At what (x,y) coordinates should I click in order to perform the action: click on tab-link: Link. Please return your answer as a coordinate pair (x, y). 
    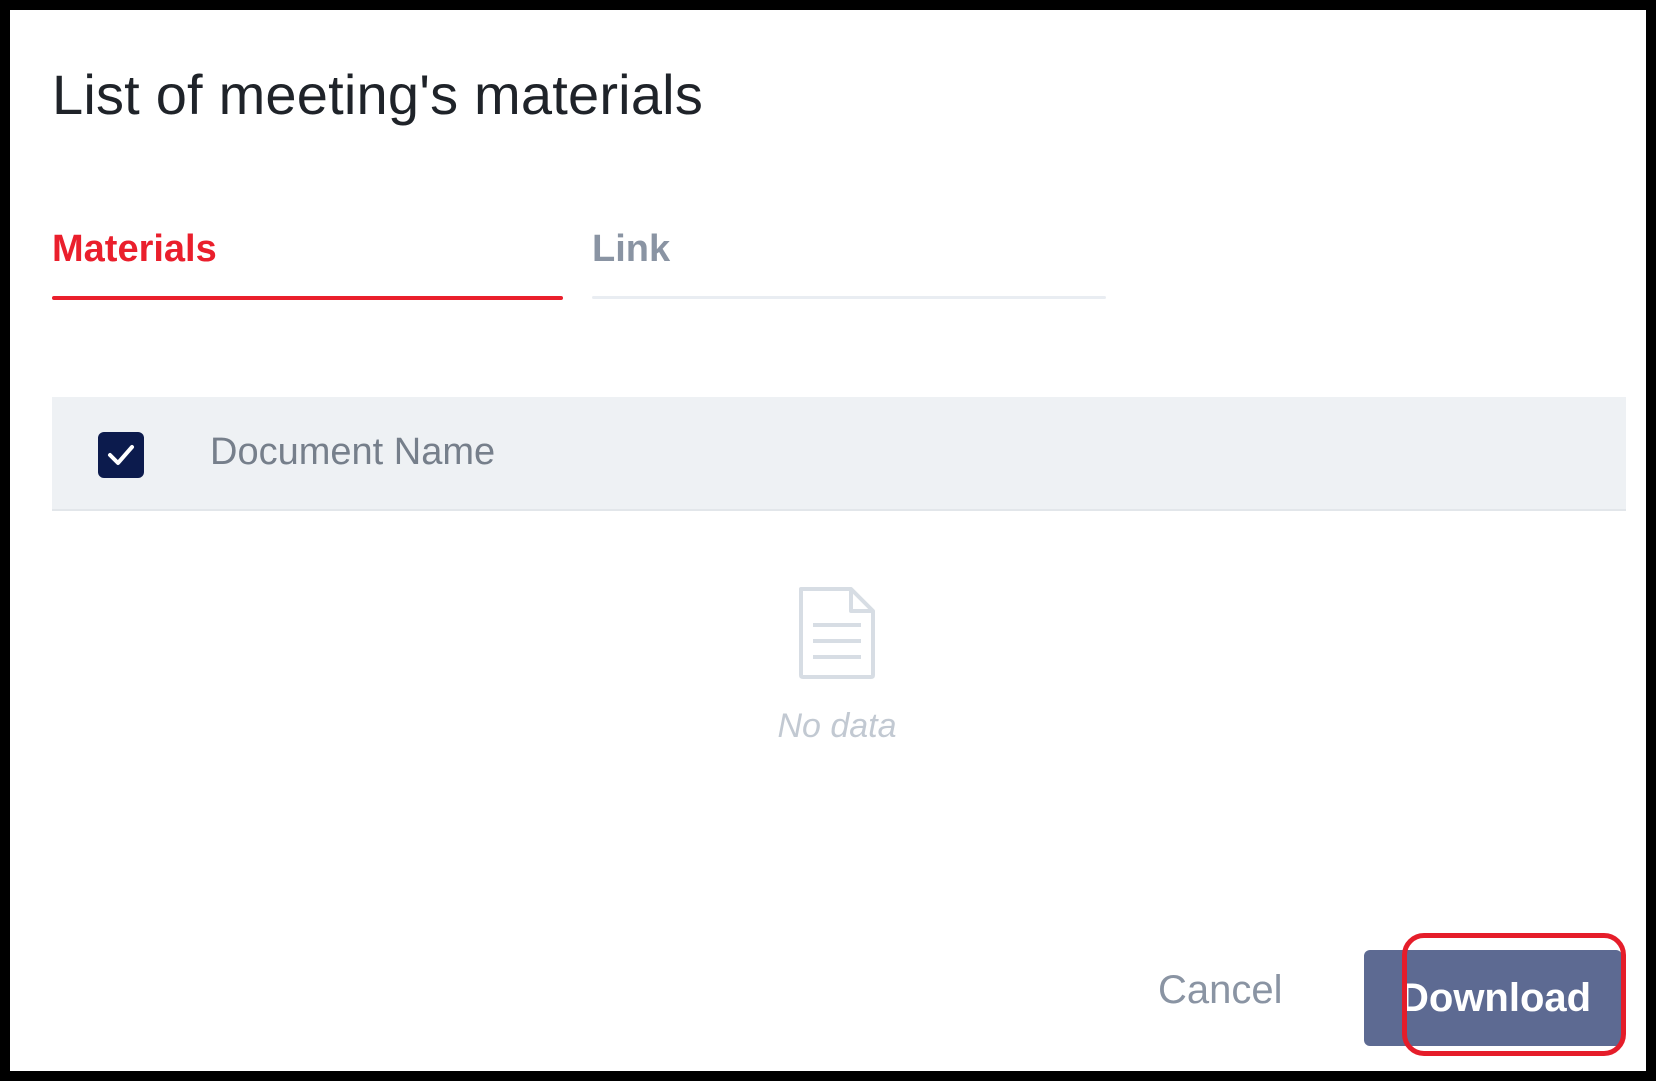
    Looking at the image, I should click on (849, 260).